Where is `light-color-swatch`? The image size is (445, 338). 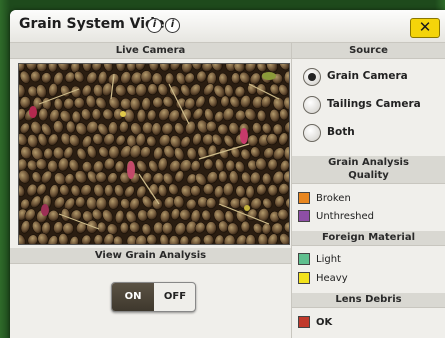 light-color-swatch is located at coordinates (304, 259).